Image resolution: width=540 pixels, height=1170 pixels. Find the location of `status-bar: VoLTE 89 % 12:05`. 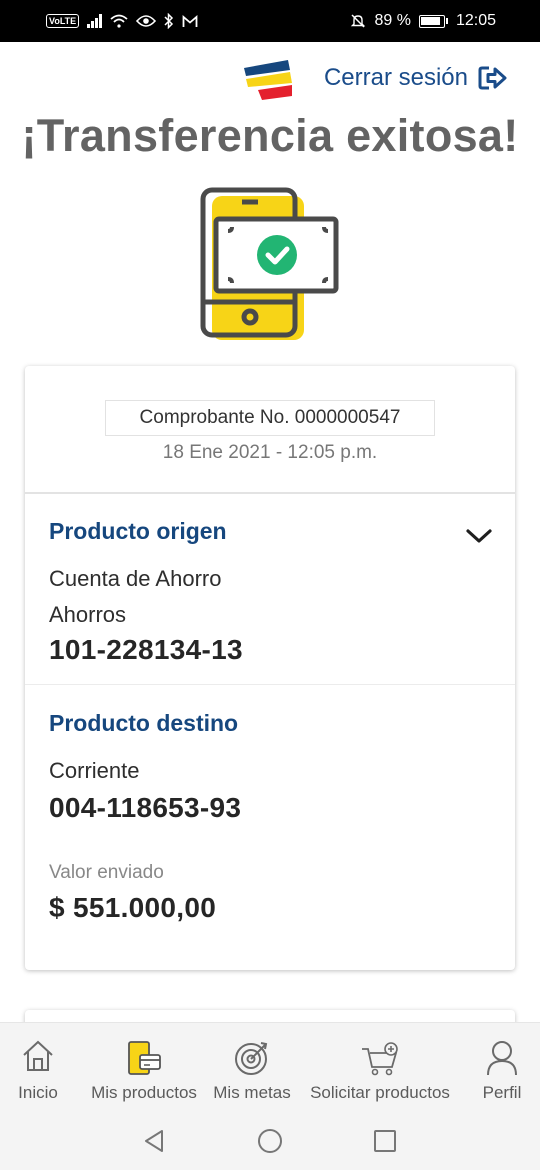

status-bar: VoLTE 89 % 12:05 is located at coordinates (270, 21).